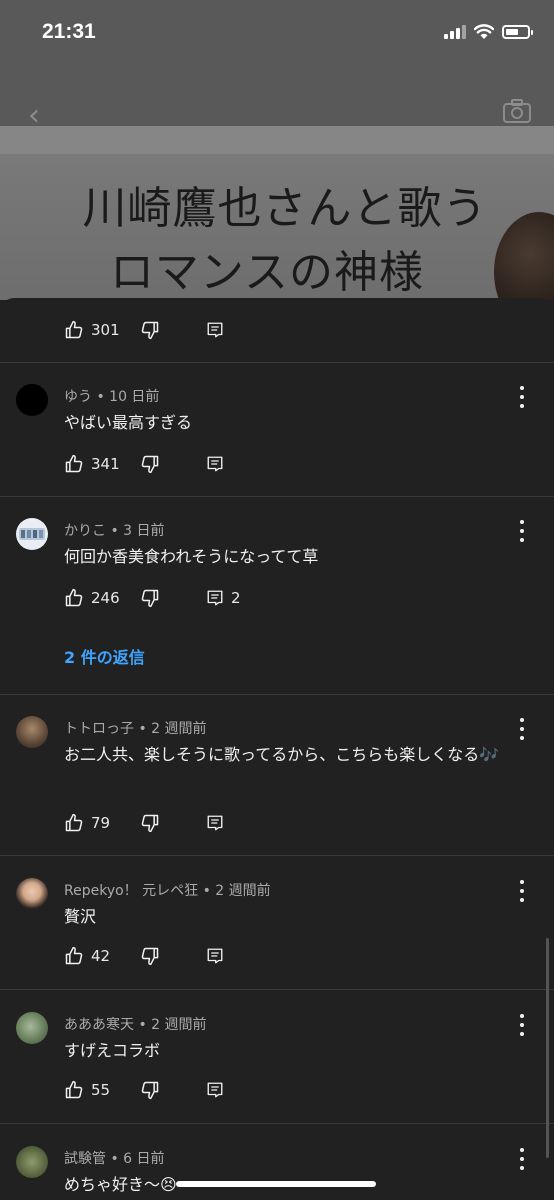 The width and height of the screenshot is (554, 1200). What do you see at coordinates (191, 556) in the screenshot?
I see `comment-text: 何回か香美食われそうになってて草` at bounding box center [191, 556].